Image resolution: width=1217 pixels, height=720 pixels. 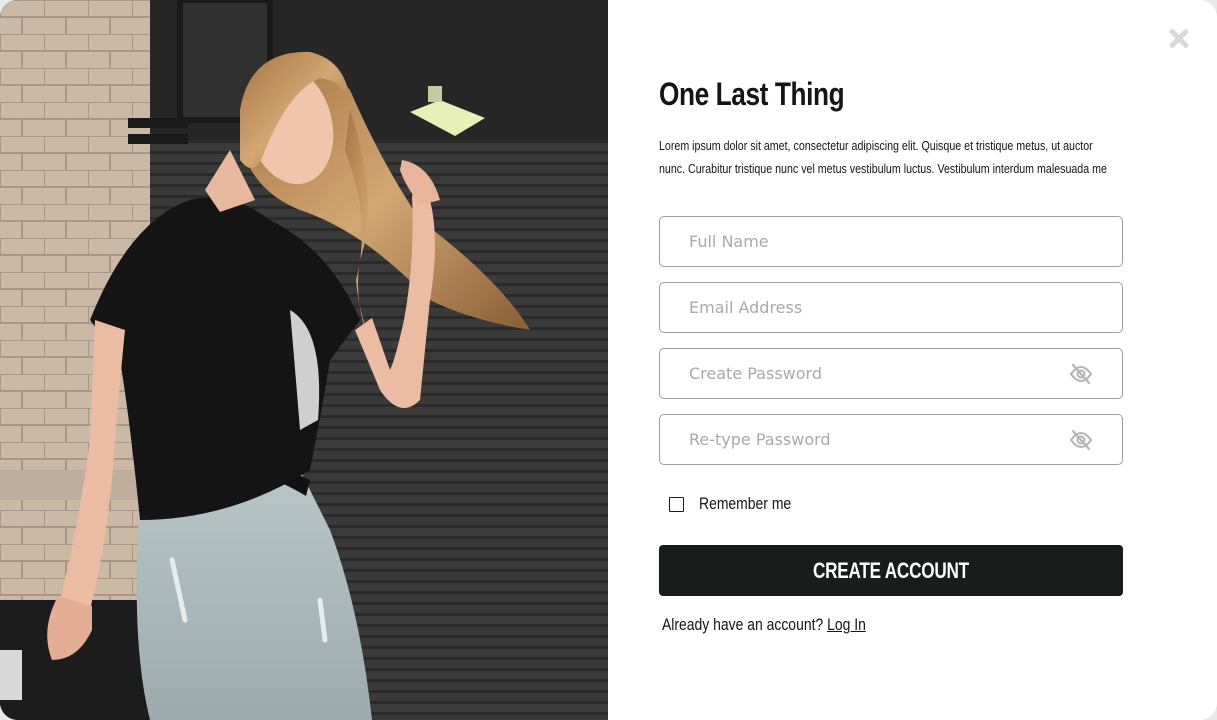 I want to click on create-password-field, so click(x=891, y=373).